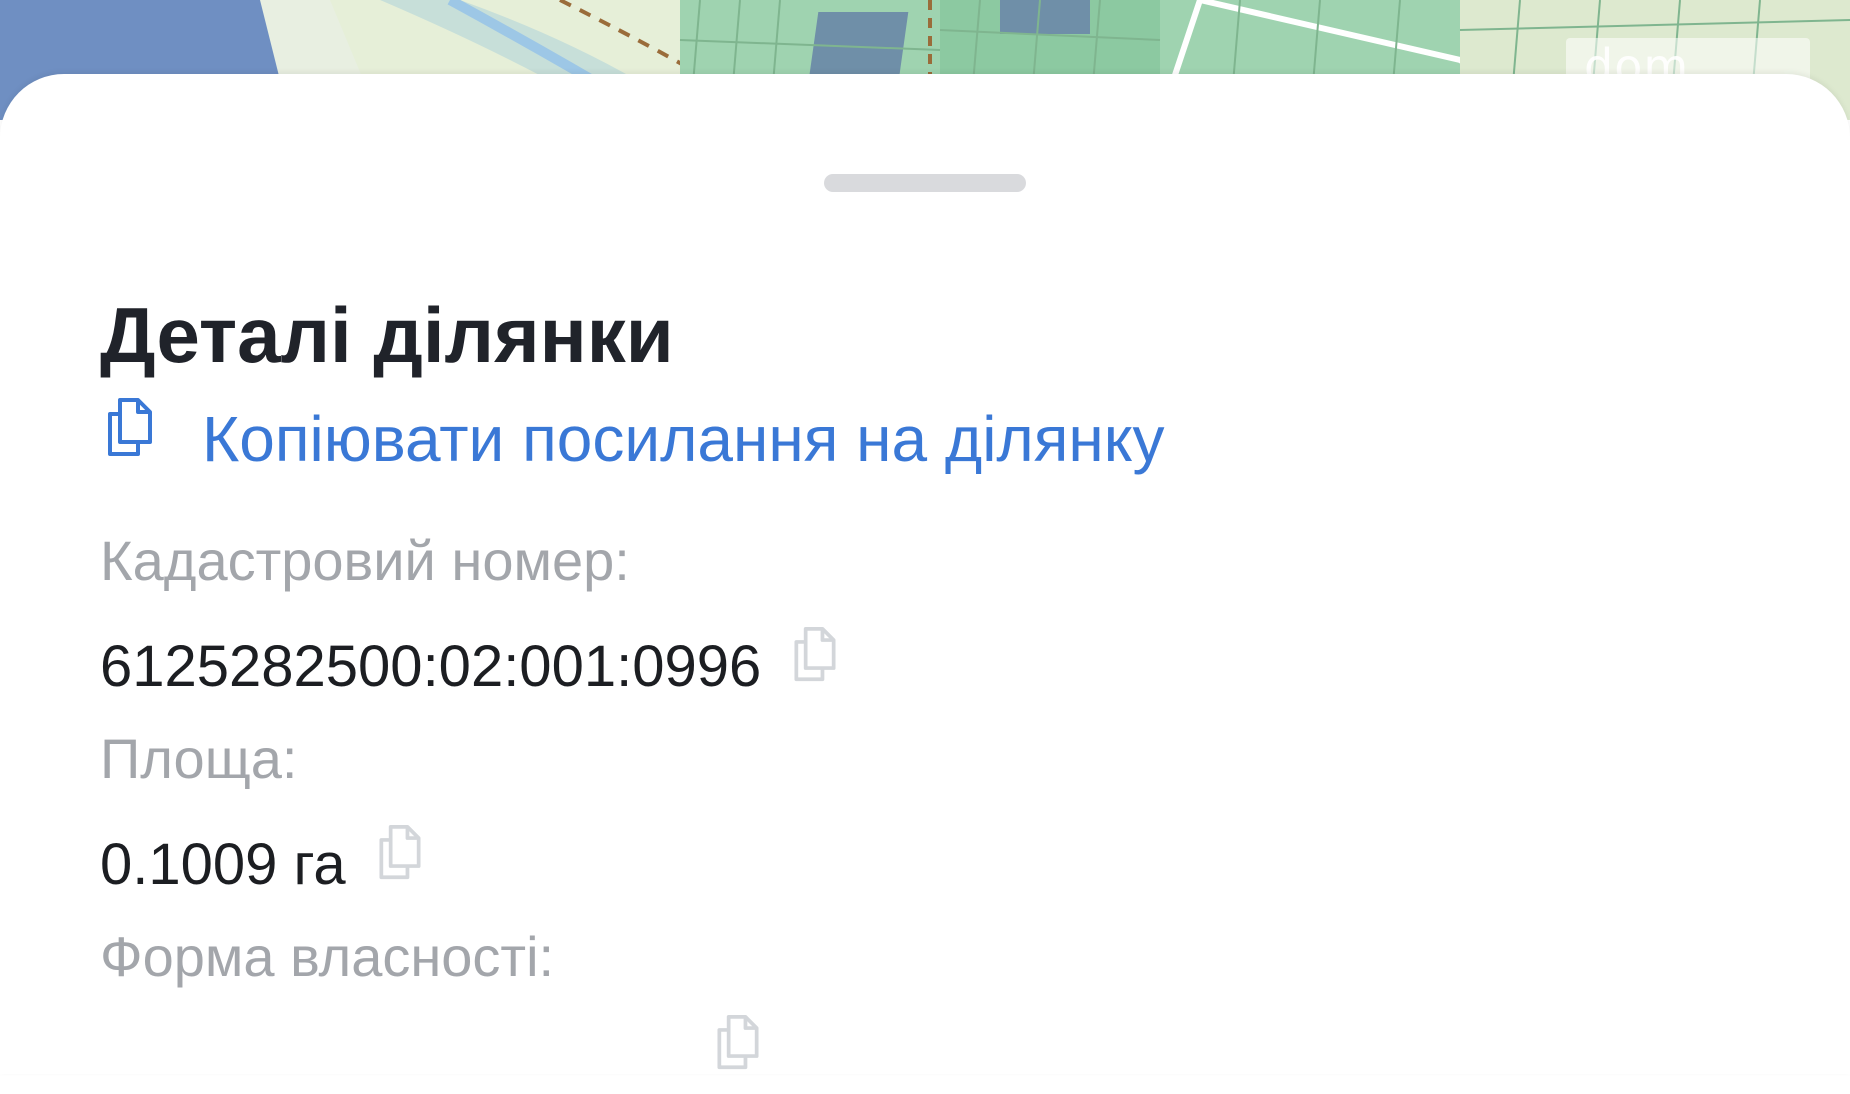 Image resolution: width=1850 pixels, height=1094 pixels. What do you see at coordinates (387, 335) in the screenshot?
I see `sheet-title: Деталі ділянки` at bounding box center [387, 335].